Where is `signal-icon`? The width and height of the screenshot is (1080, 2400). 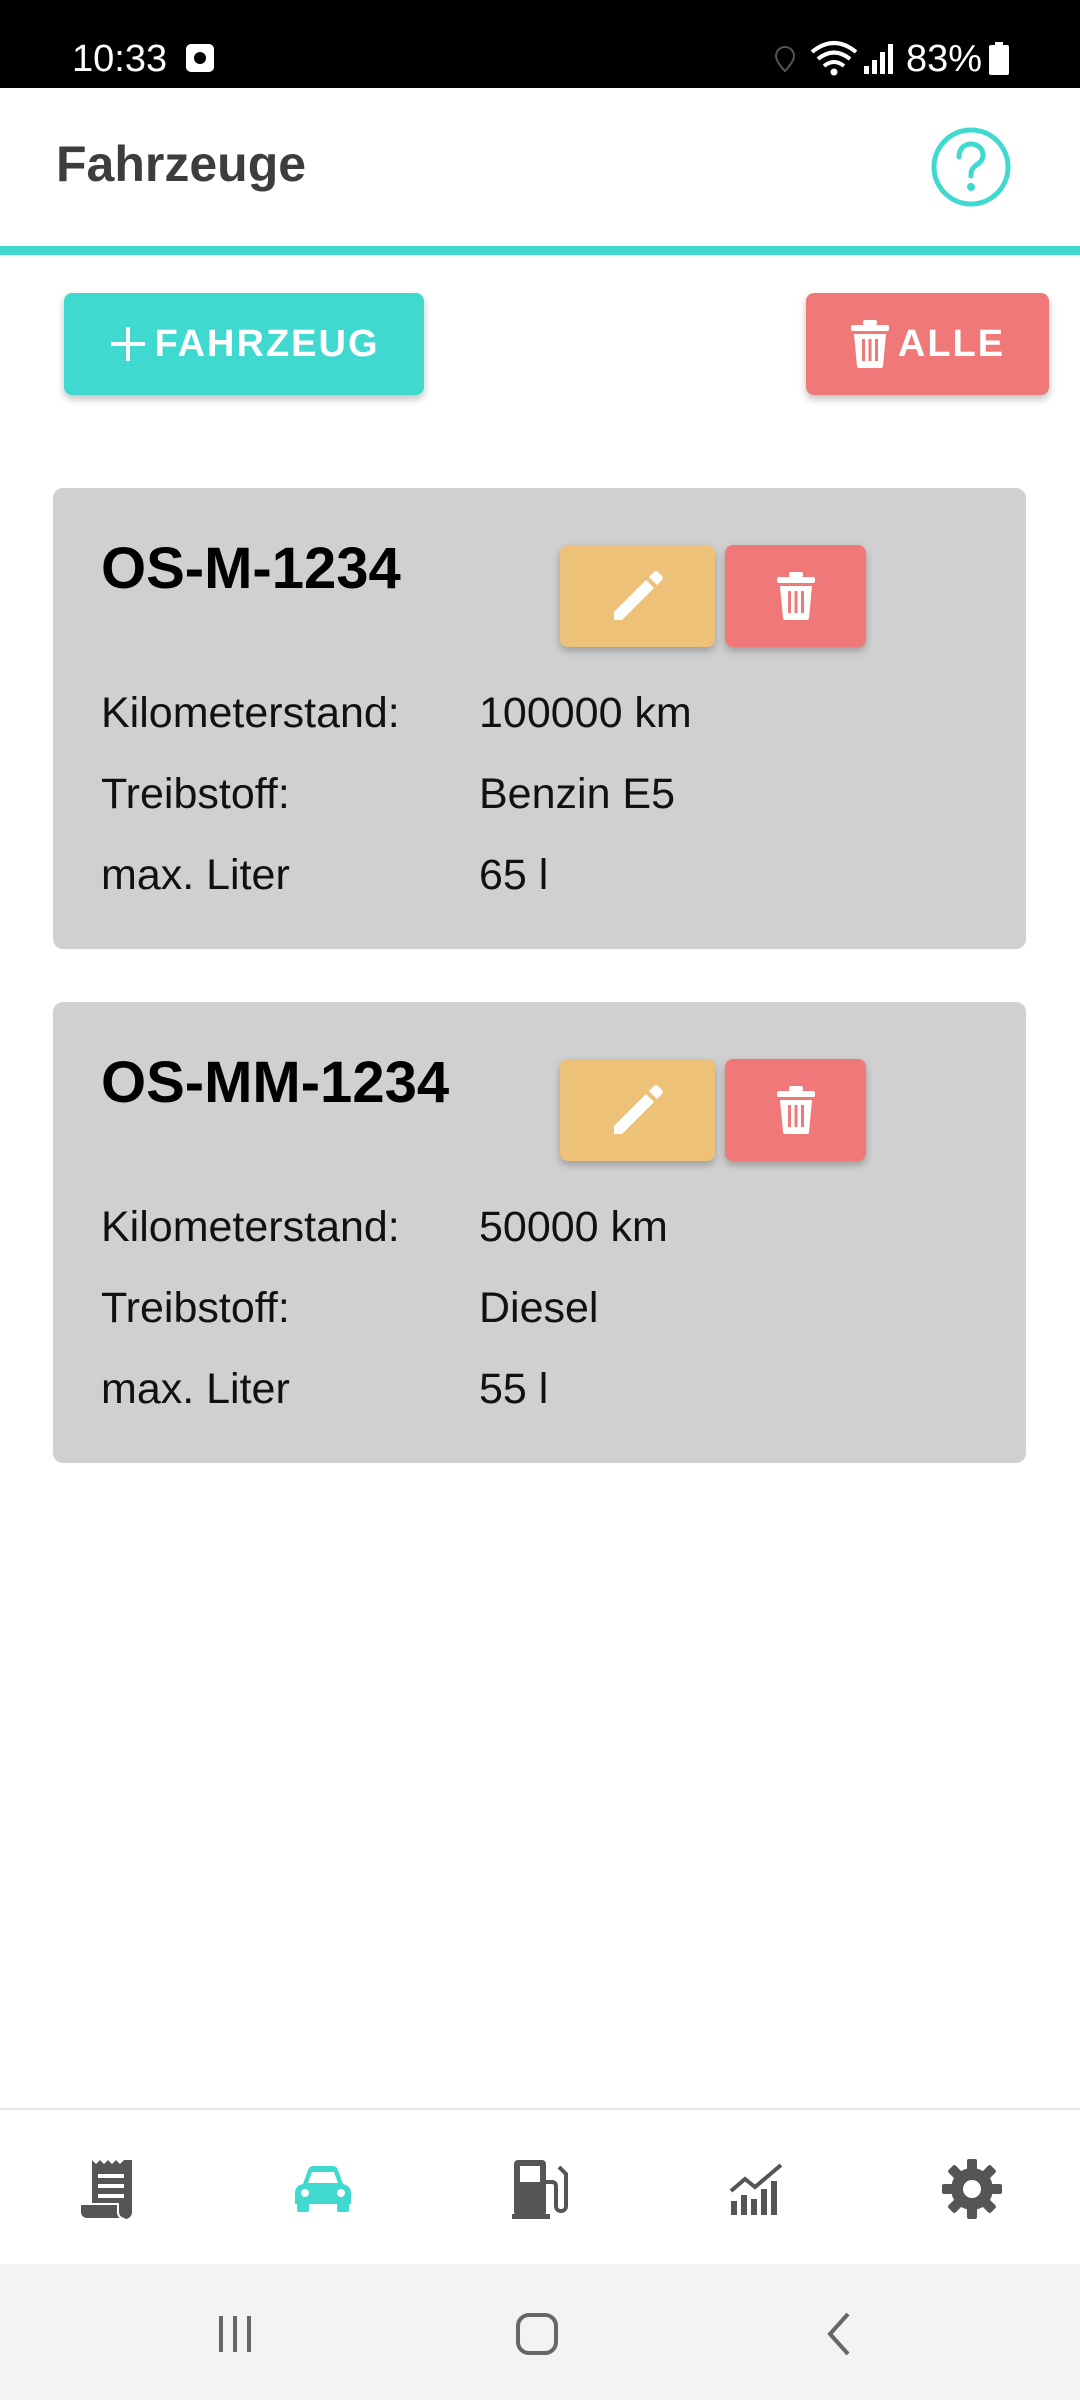 signal-icon is located at coordinates (878, 59).